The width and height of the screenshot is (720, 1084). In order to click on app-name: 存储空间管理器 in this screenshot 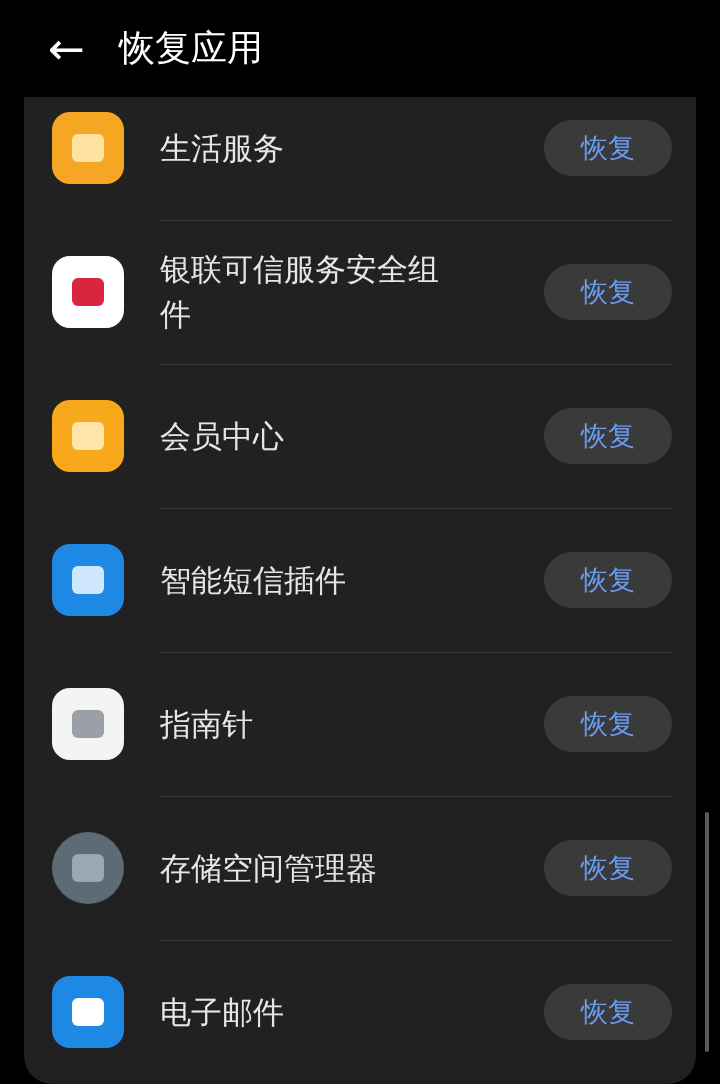, I will do `click(269, 868)`.